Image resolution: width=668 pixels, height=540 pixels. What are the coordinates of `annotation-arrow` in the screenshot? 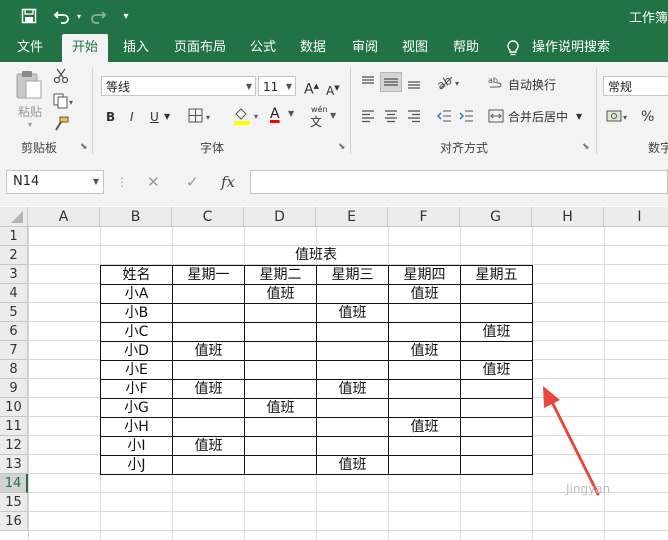 It's located at (571, 441).